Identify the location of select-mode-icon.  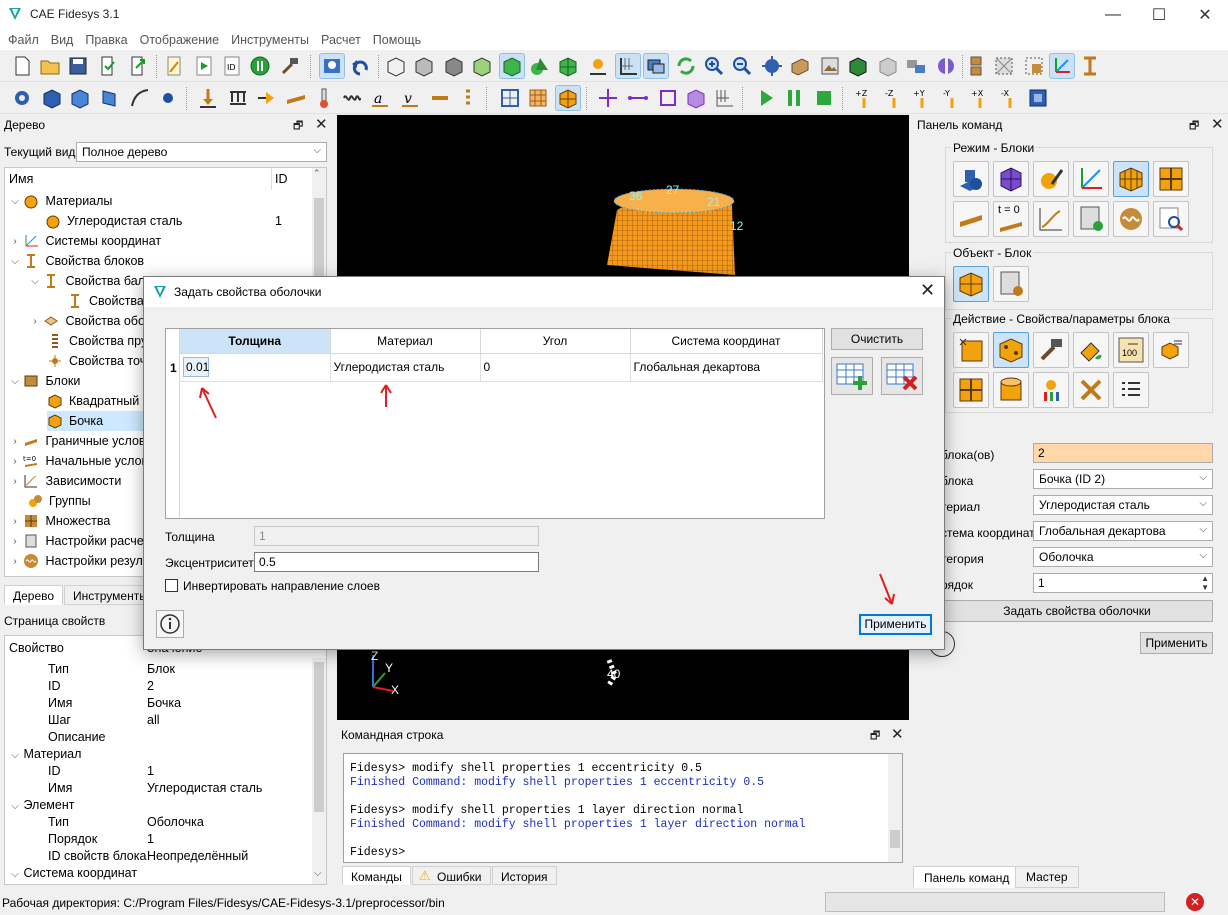
(332, 66).